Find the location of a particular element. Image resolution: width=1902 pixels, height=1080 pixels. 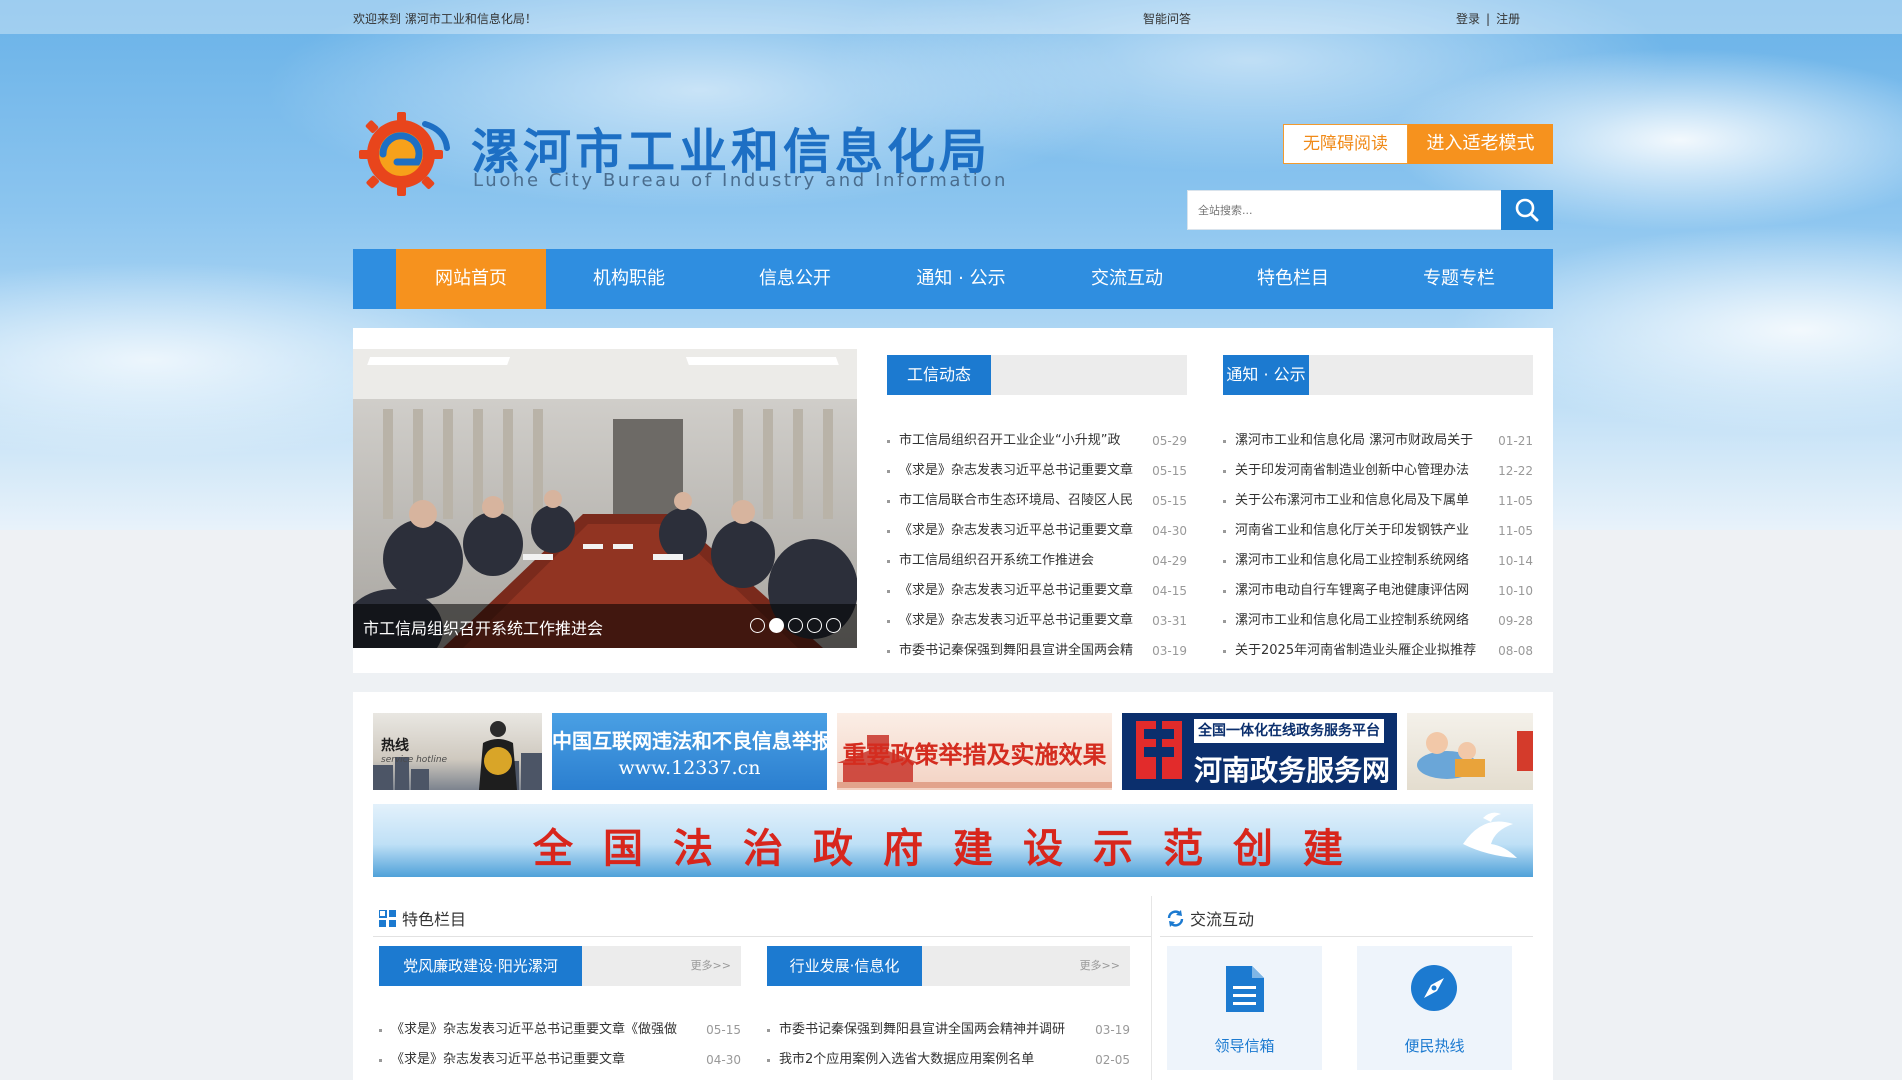

list-item-date: 10-14 is located at coordinates (1515, 561).